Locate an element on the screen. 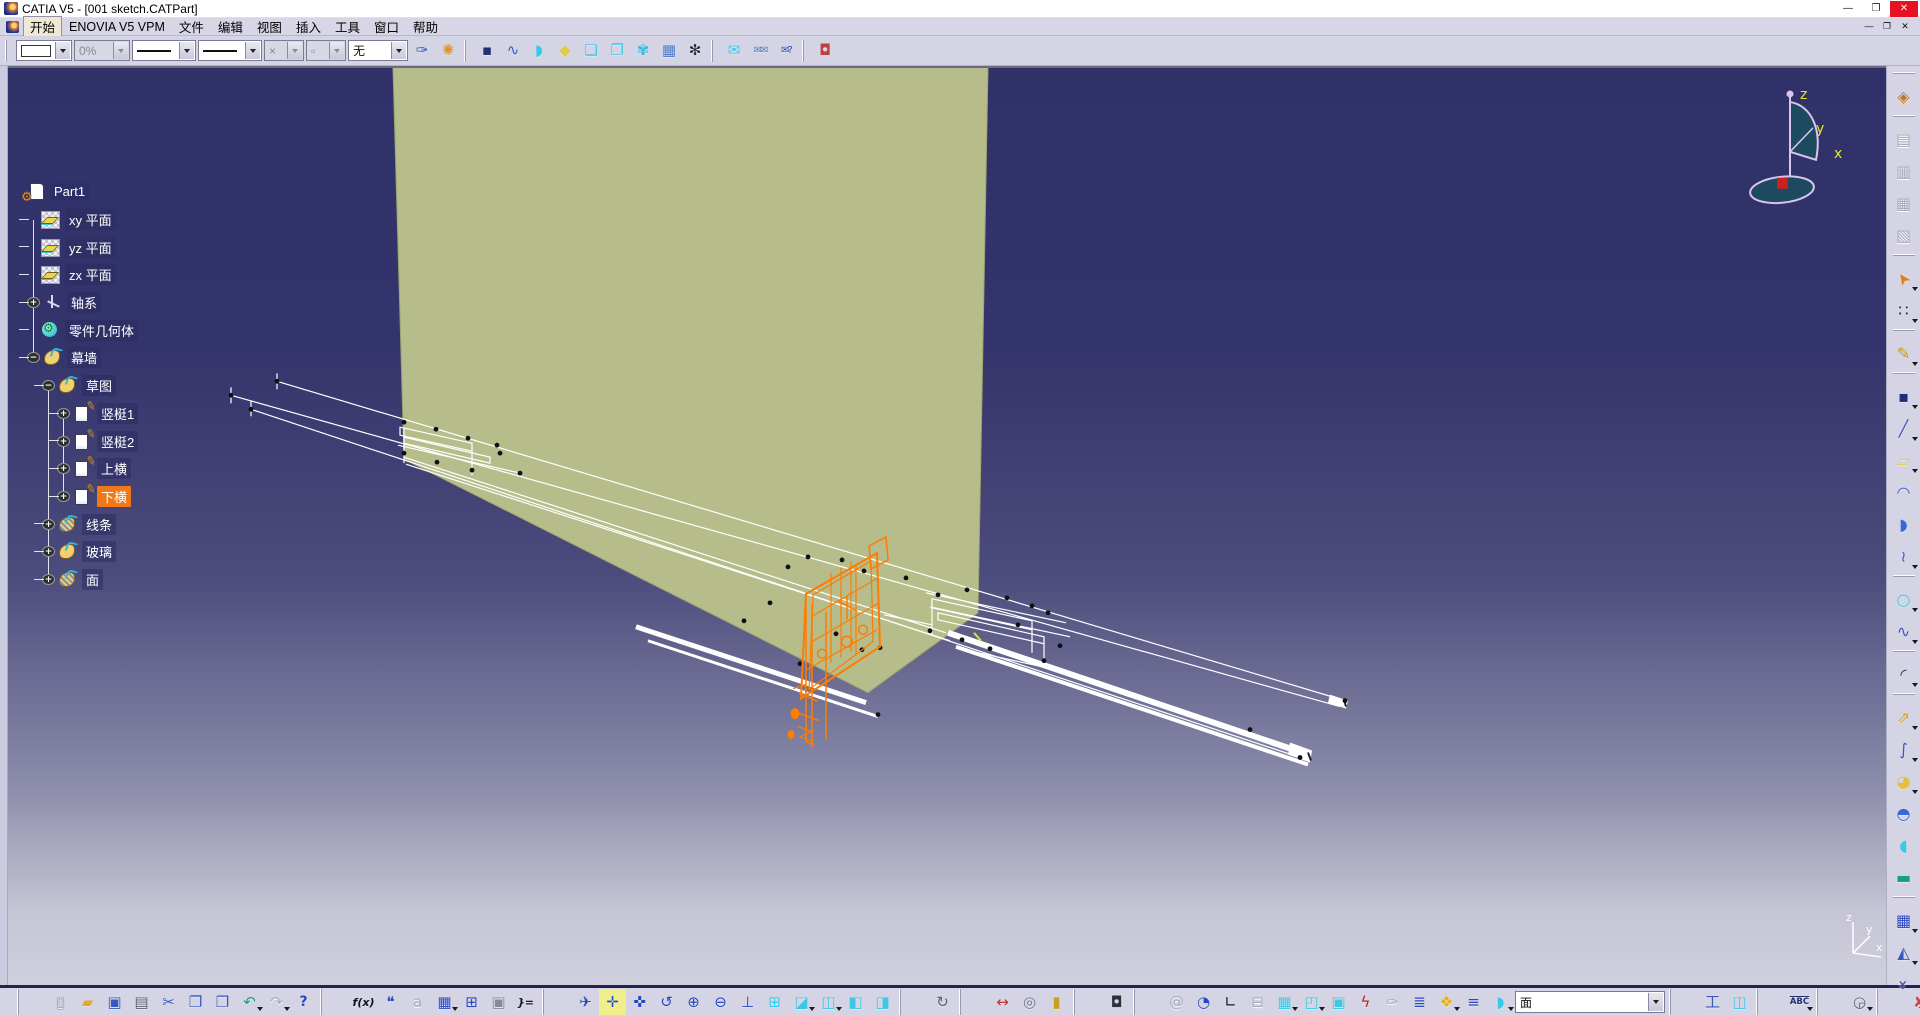  menu-tools: 工具 is located at coordinates (347, 26).